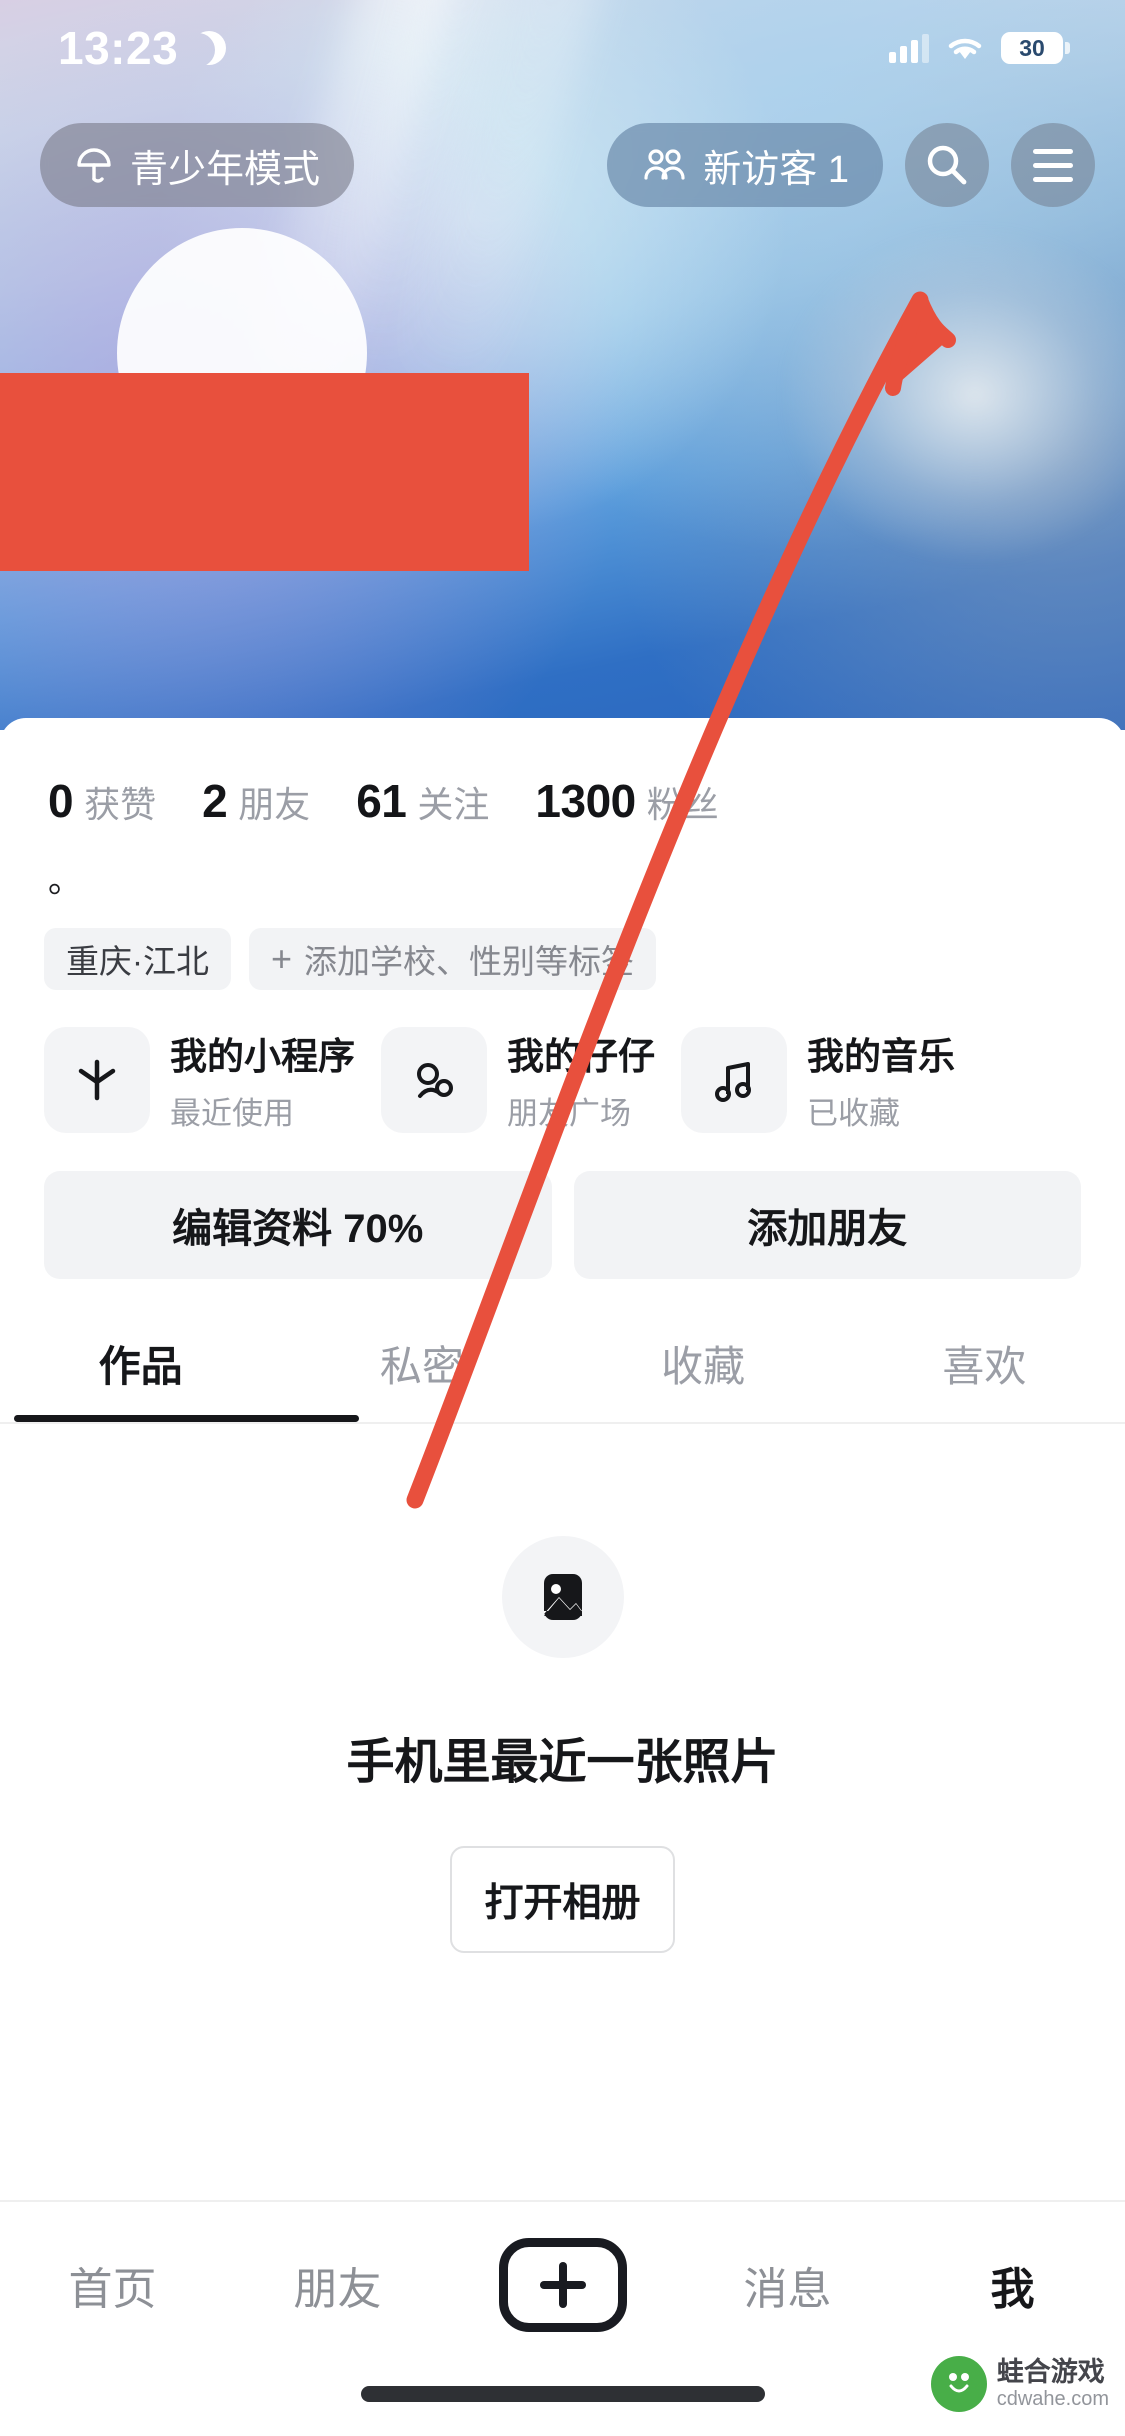 The image size is (1125, 2436). I want to click on plus-icon: +, so click(282, 958).